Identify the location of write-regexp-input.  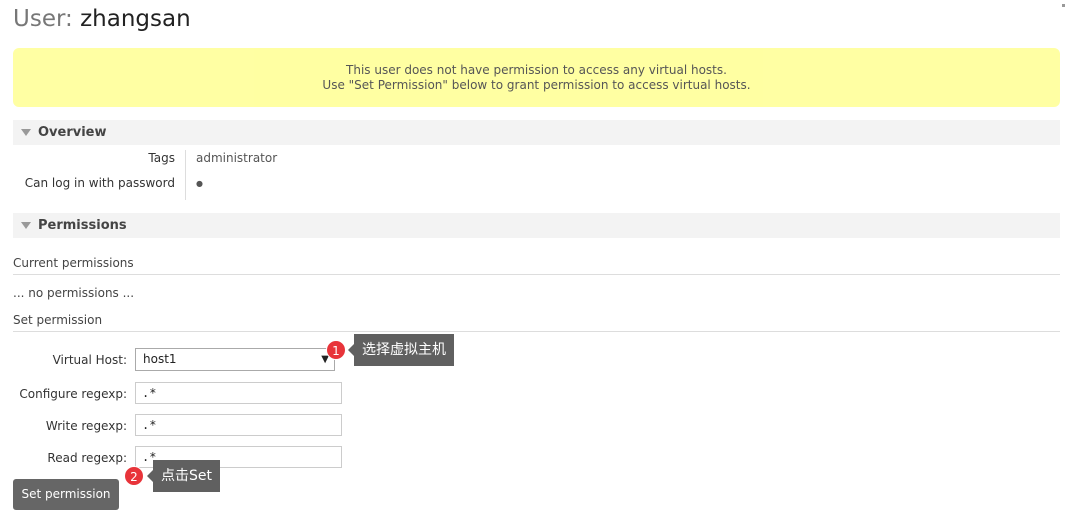
(238, 425).